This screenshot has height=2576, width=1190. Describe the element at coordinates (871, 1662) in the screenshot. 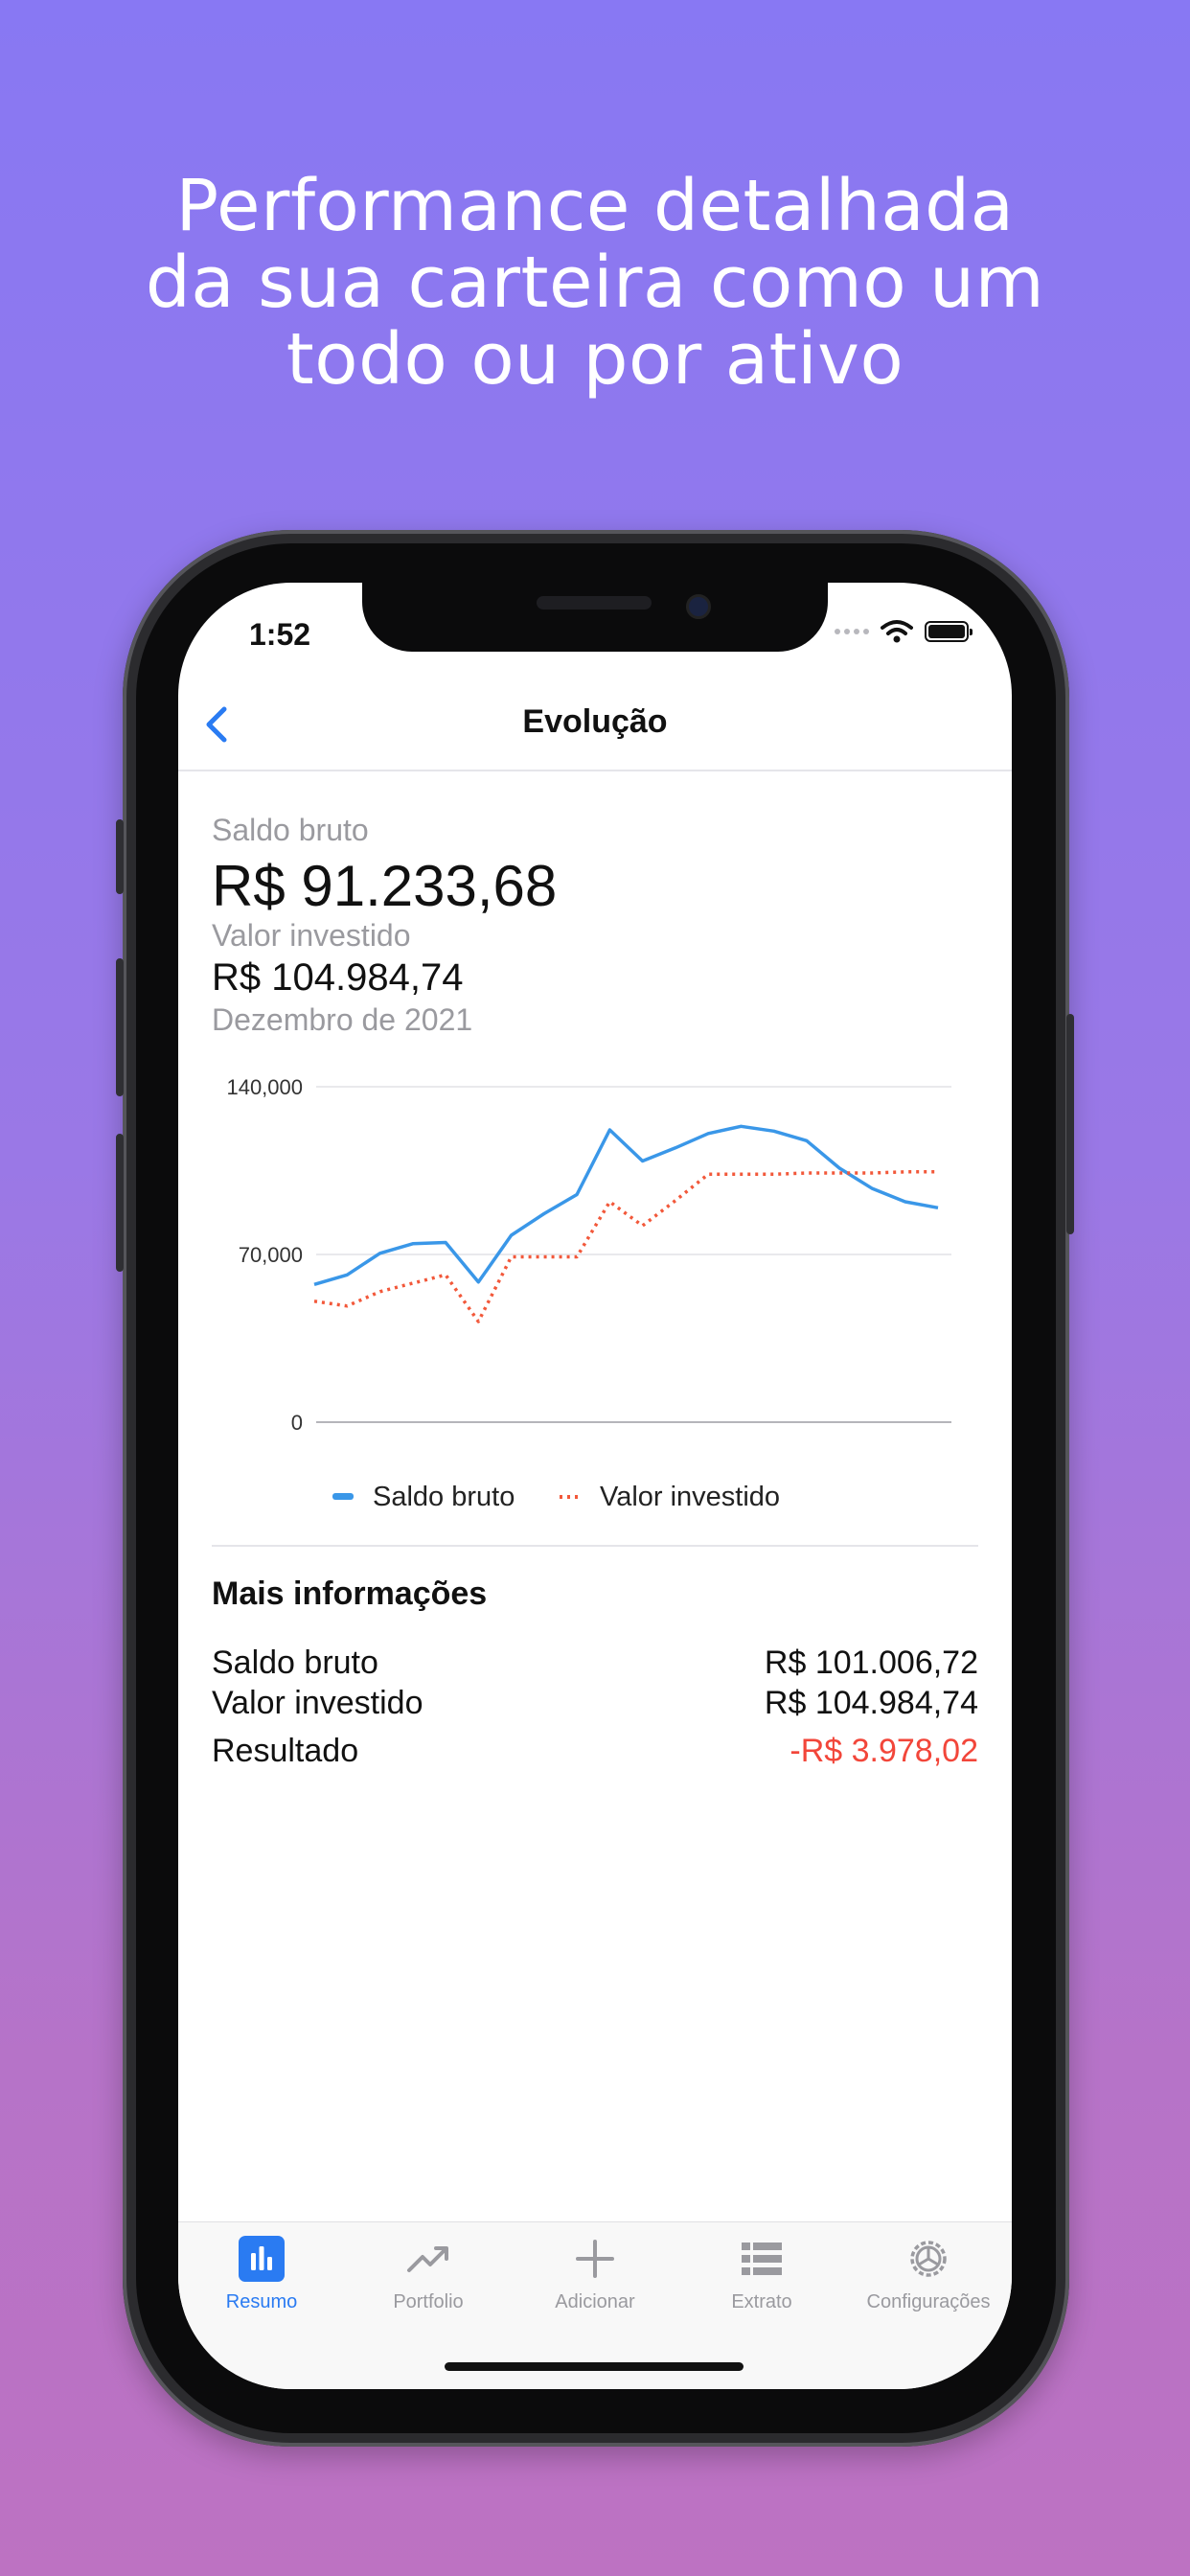

I see `info-value: R$ 101.006,72` at that location.